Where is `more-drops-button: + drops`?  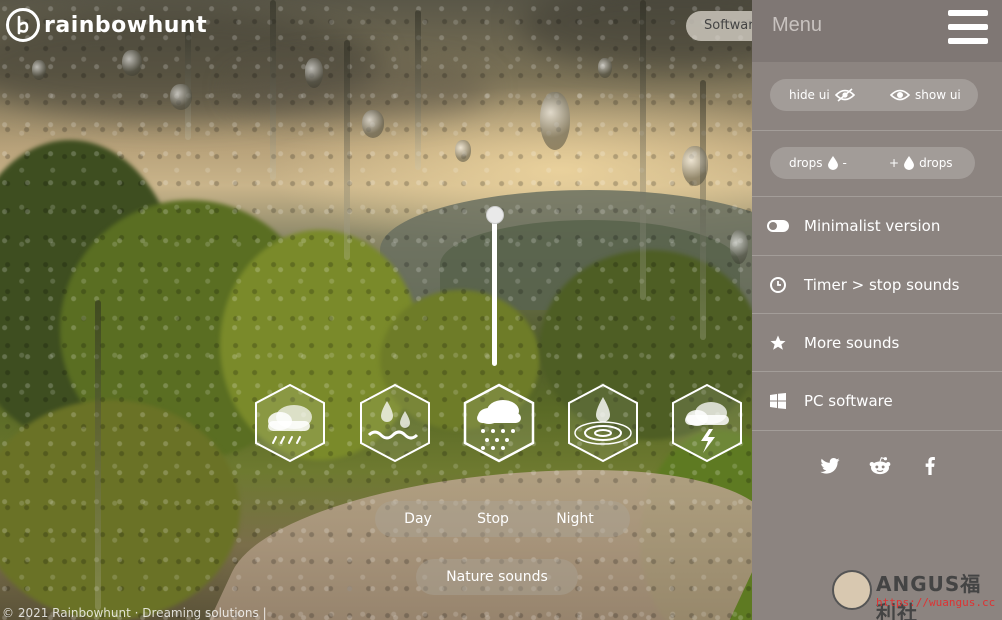 more-drops-button: + drops is located at coordinates (921, 163).